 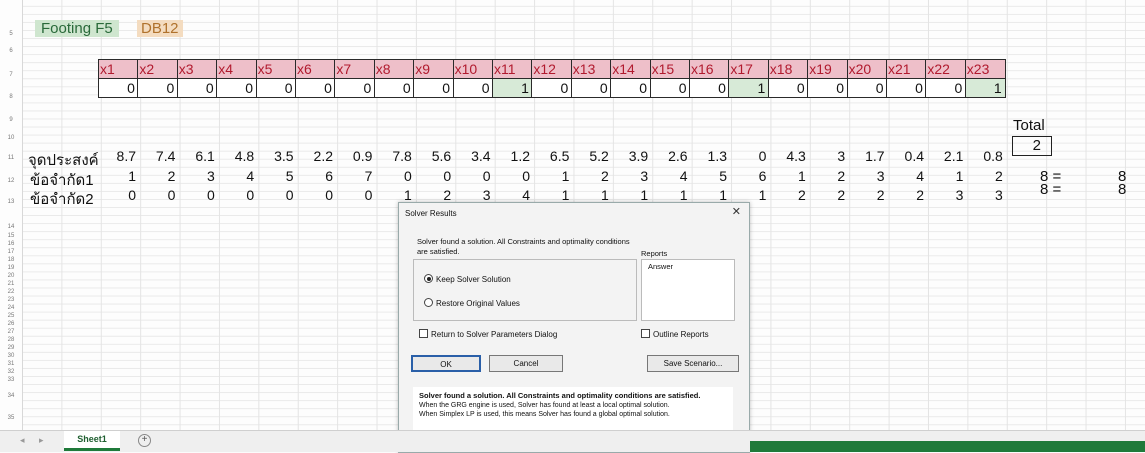 I want to click on var-value-cell: 1, so click(x=985, y=88).